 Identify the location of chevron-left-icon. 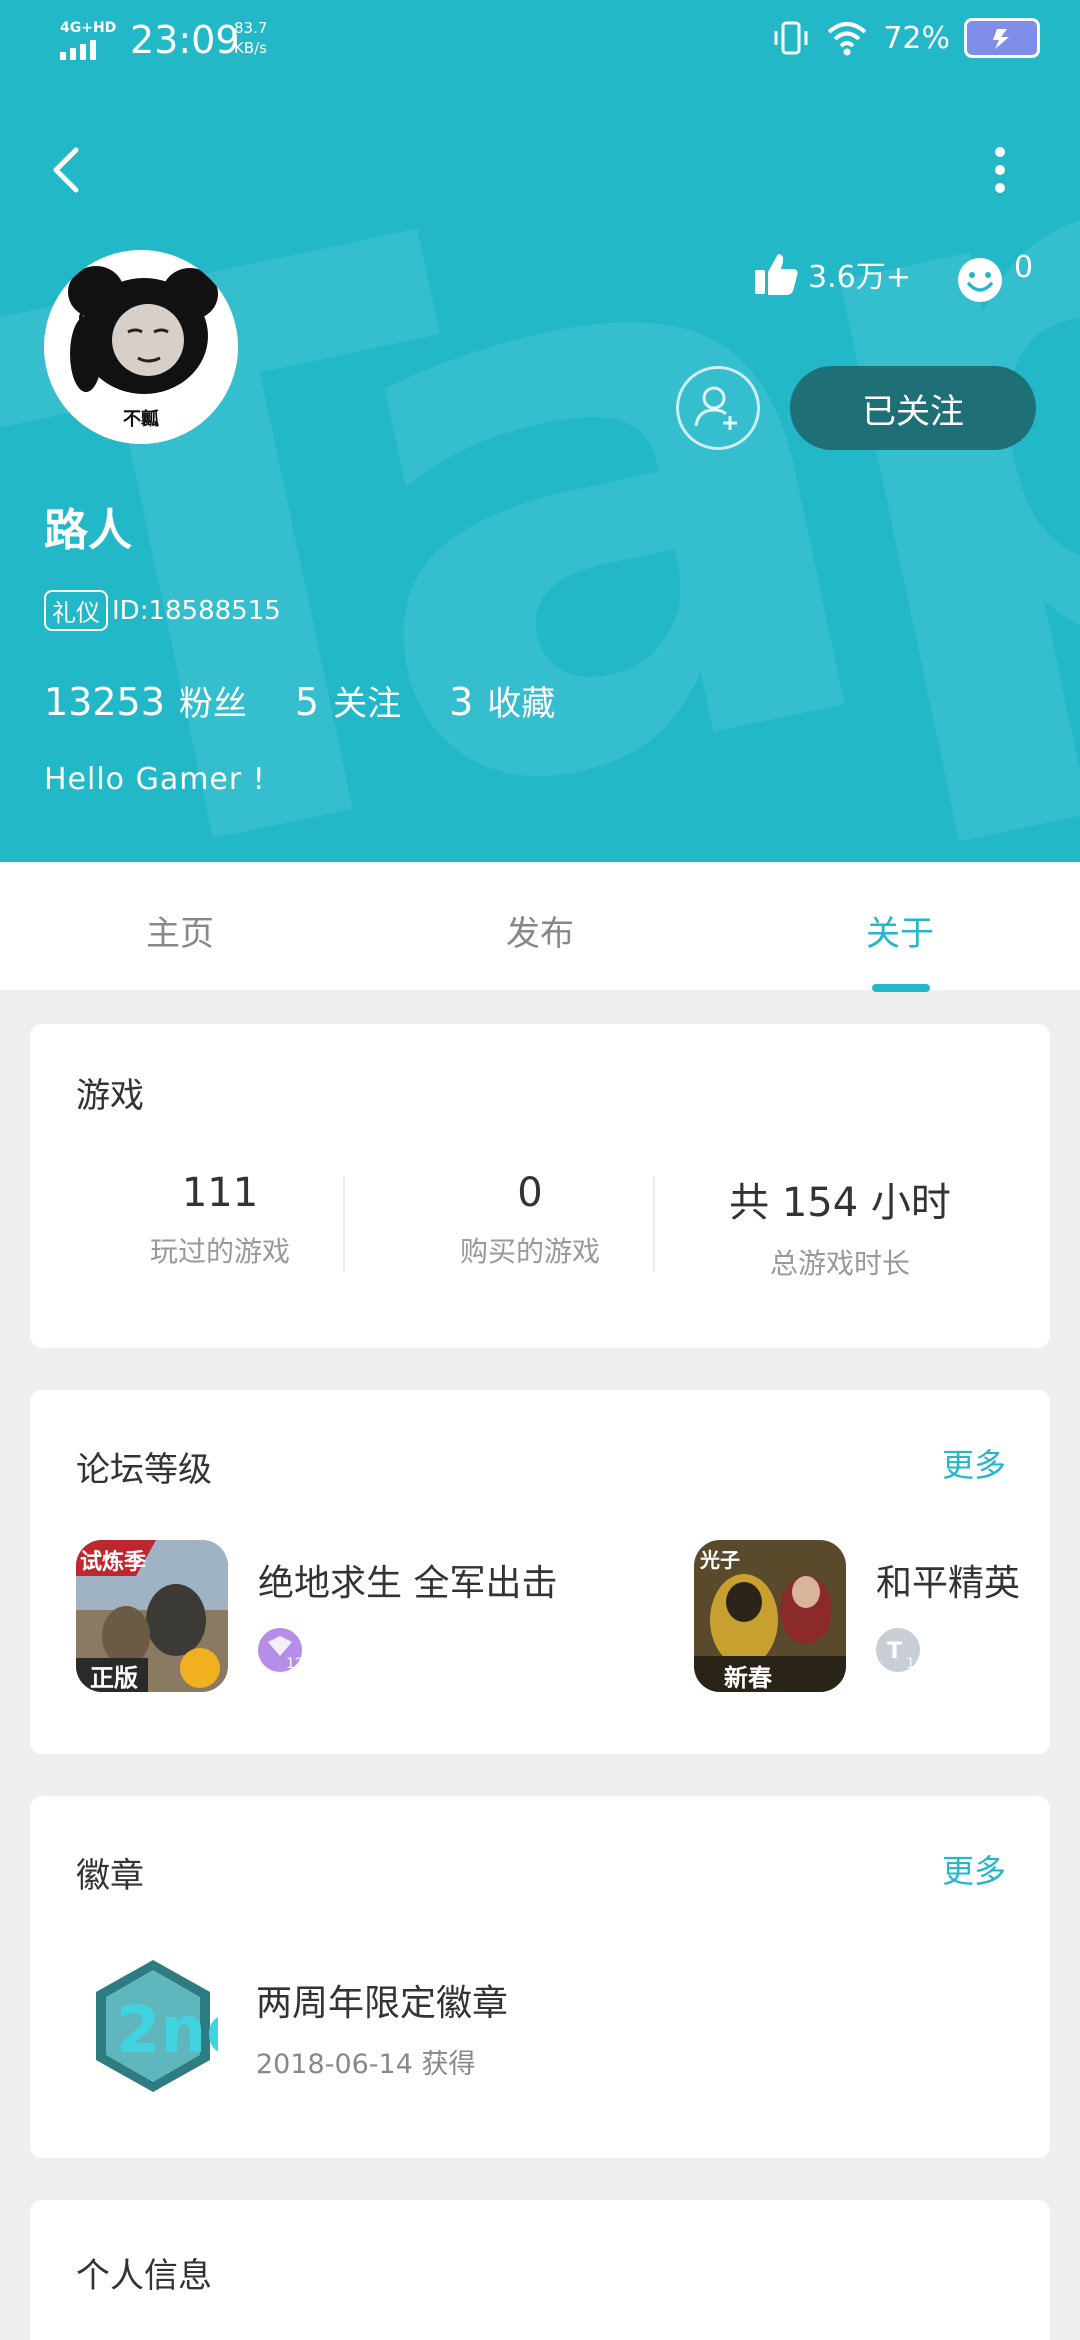
(66, 170).